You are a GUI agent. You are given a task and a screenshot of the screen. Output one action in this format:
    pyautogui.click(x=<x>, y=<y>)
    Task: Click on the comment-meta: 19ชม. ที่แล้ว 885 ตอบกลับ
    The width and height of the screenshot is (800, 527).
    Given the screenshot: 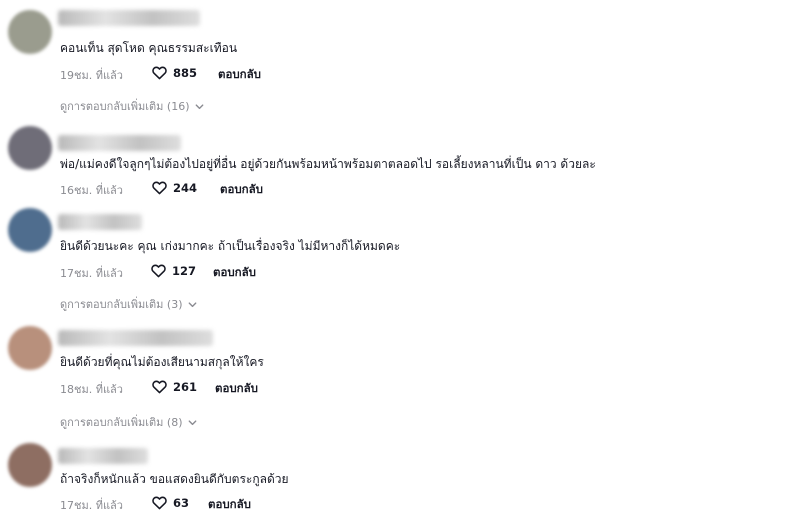 What is the action you would take?
    pyautogui.click(x=190, y=74)
    